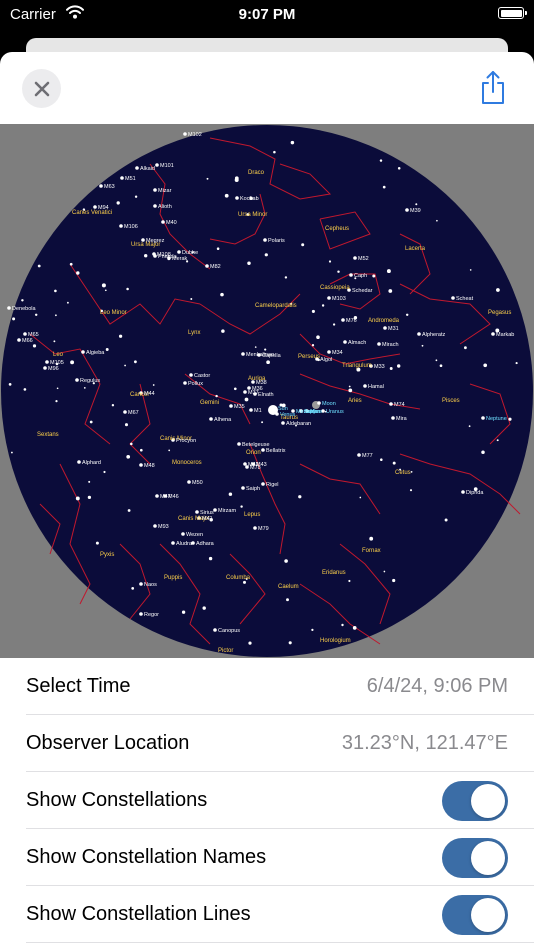 The height and width of the screenshot is (950, 534). I want to click on object-label-m76: M76, so click(351, 321).